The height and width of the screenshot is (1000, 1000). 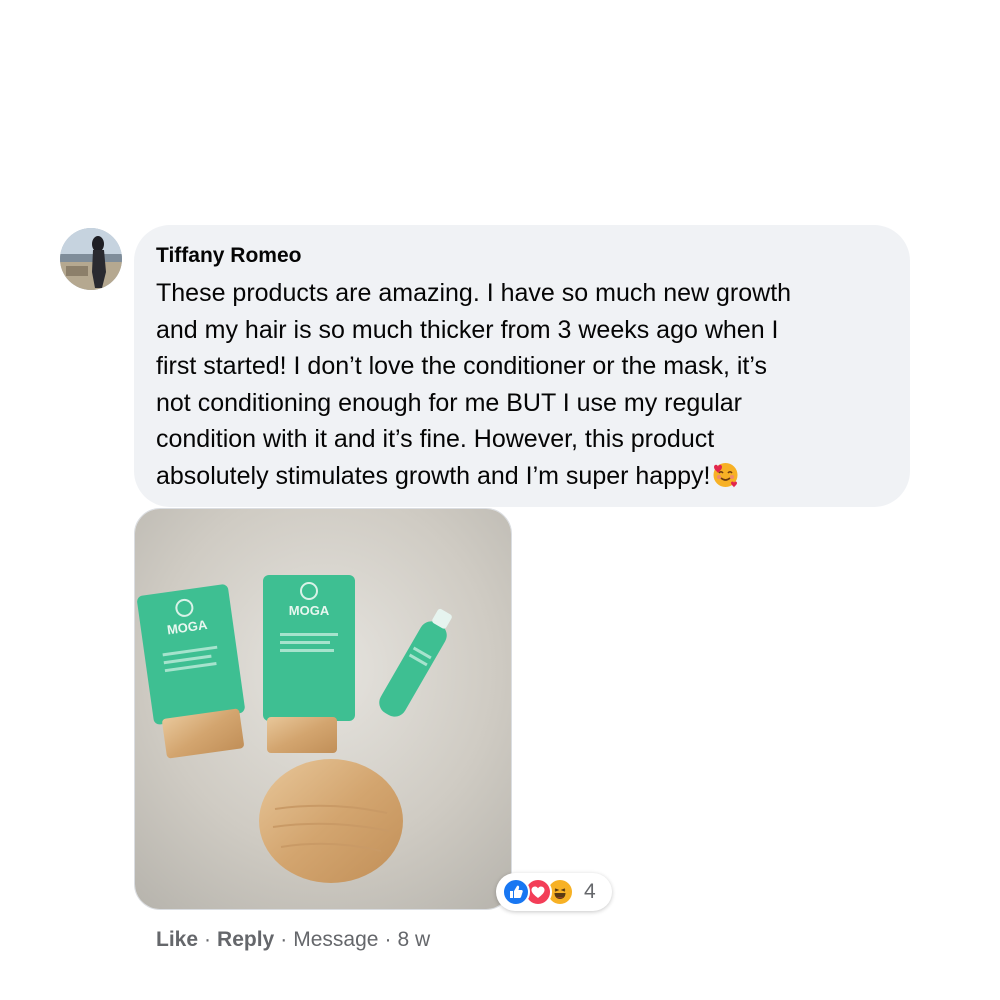 I want to click on timestamp: 8 w, so click(x=413, y=940).